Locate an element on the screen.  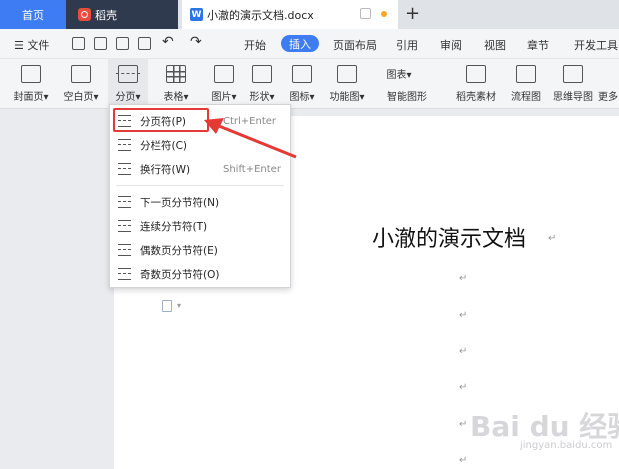
menu-item-column-break: 分栏符(C) is located at coordinates (200, 145).